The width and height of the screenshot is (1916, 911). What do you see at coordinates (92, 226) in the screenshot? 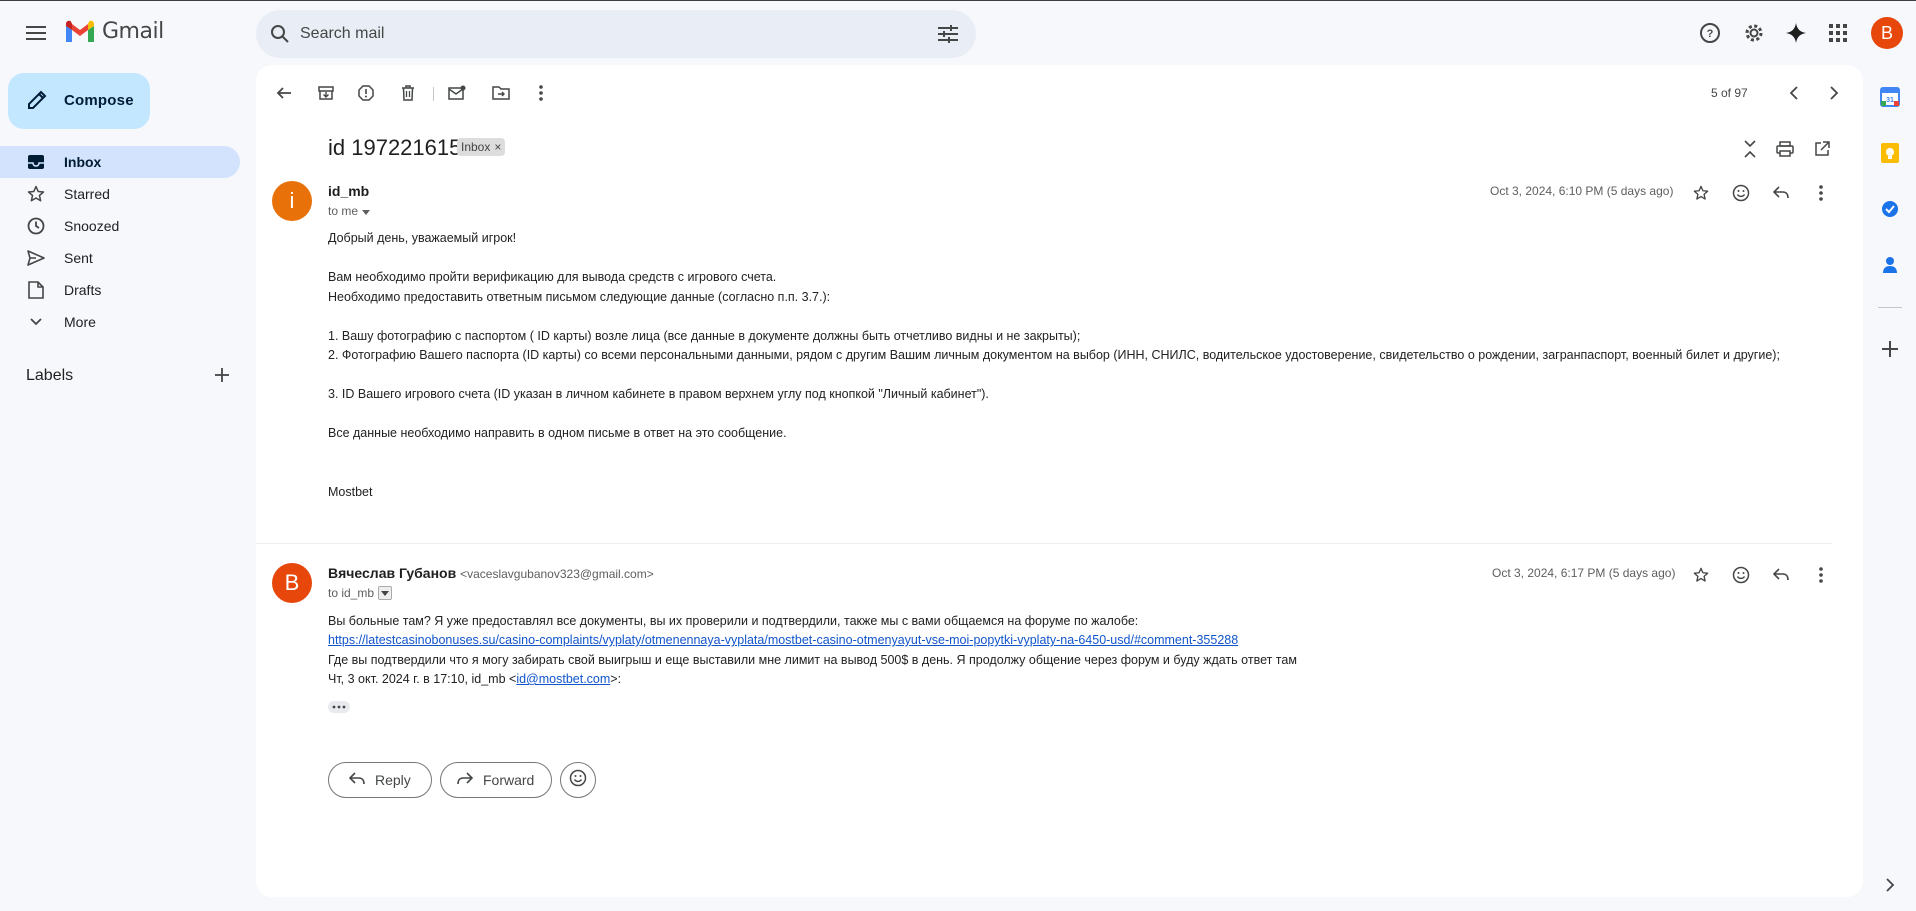
I see `sidebar-item-label: Snoozed` at bounding box center [92, 226].